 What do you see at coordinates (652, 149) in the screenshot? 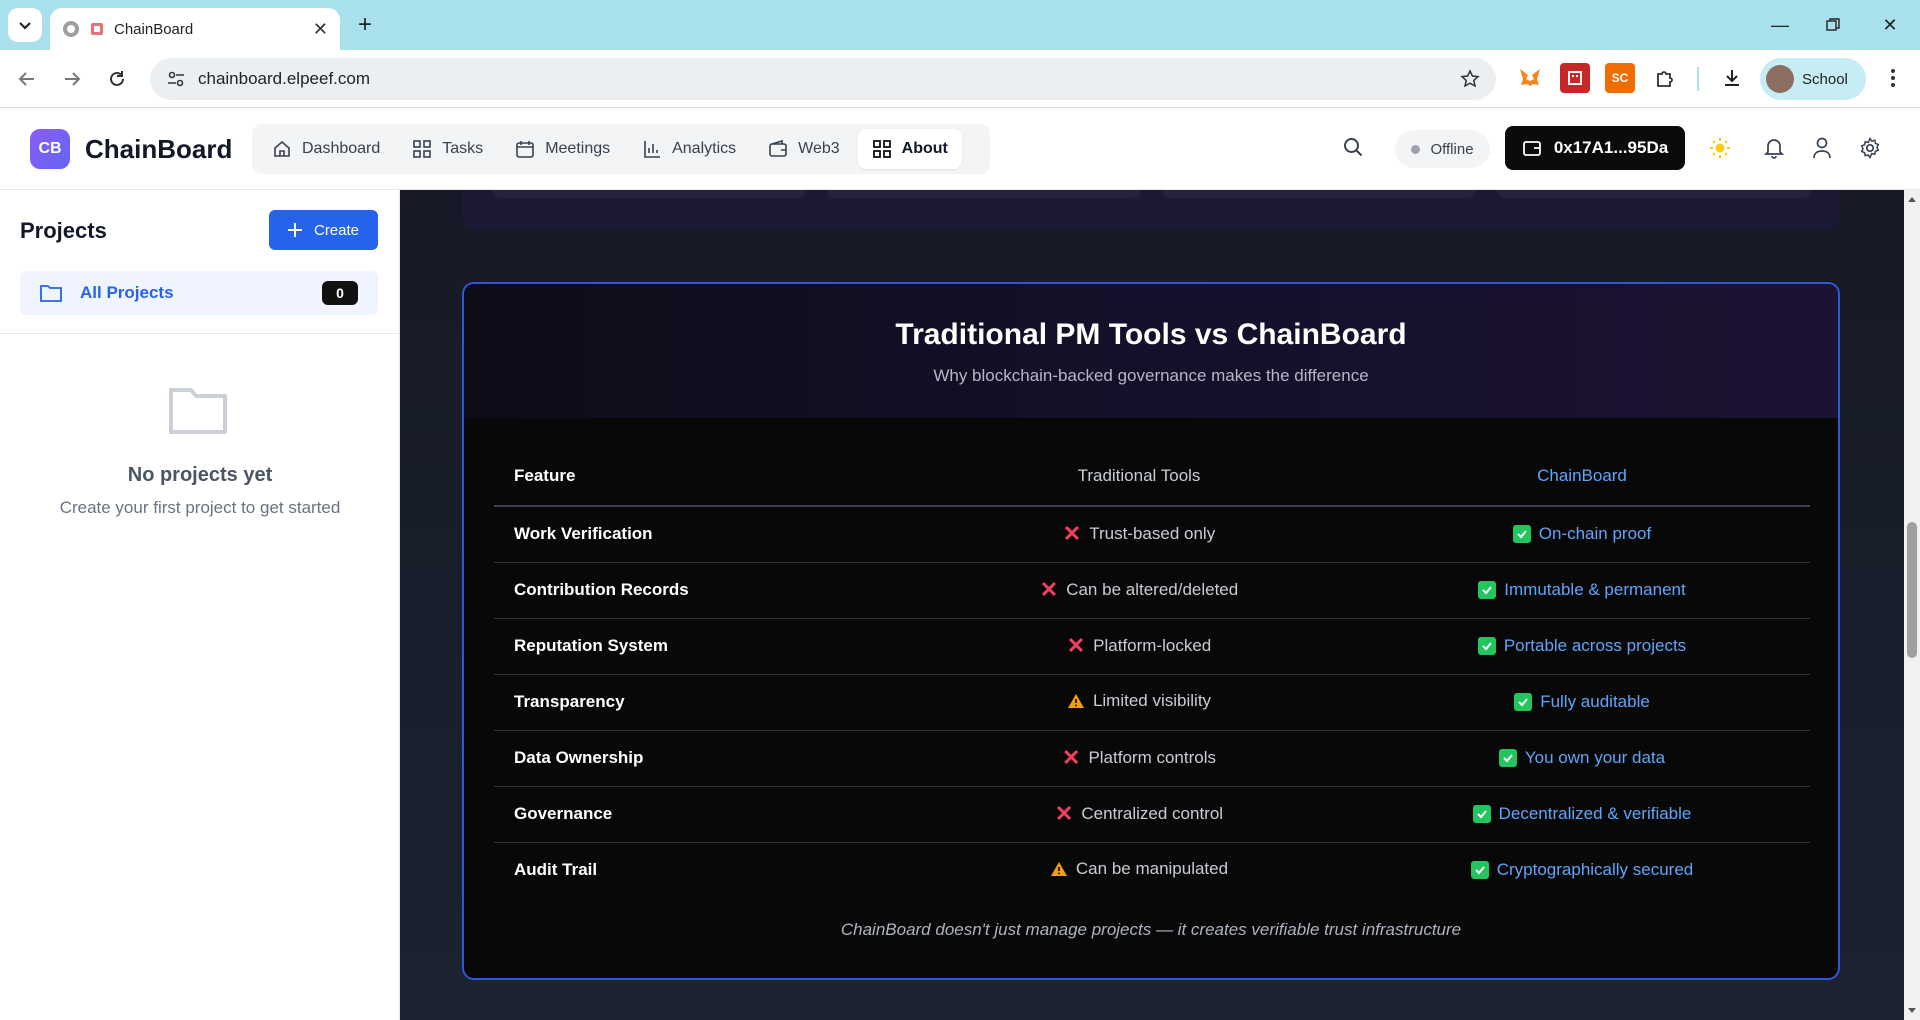
I see `bar-chart-icon` at bounding box center [652, 149].